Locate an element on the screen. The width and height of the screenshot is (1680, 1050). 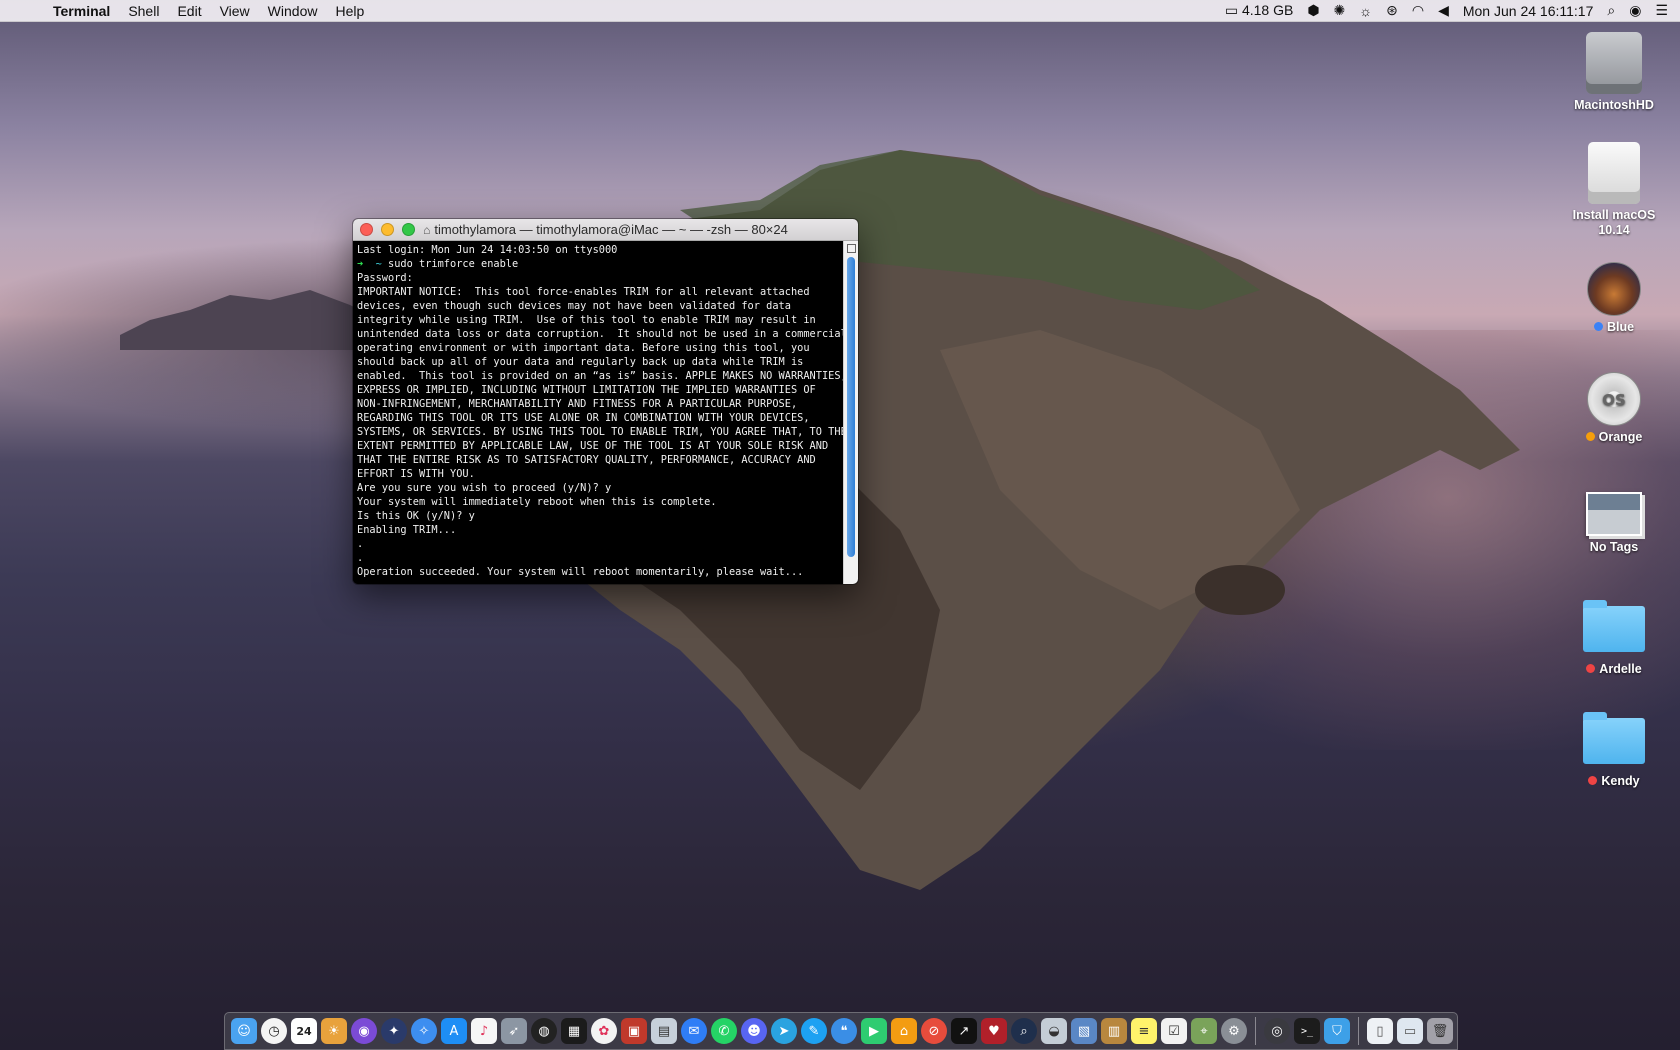
datetime-clock: Mon Jun 24 16:11:17 is located at coordinates (1528, 11).